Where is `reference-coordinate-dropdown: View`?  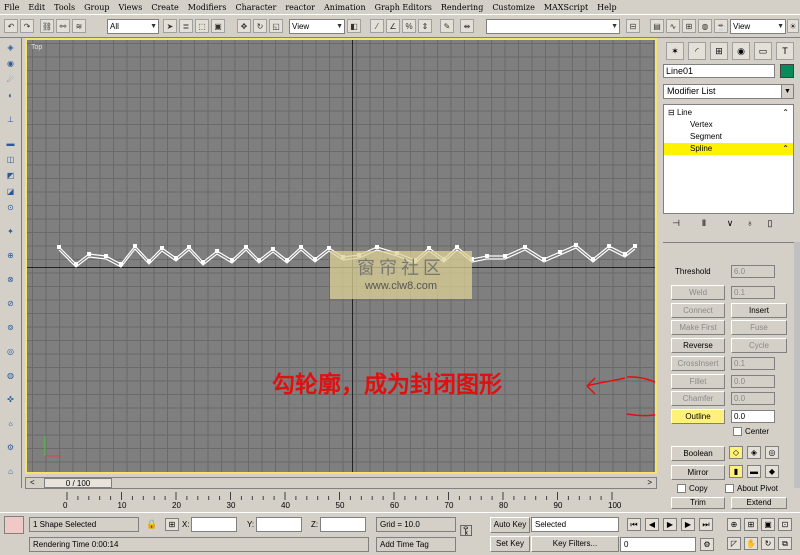 reference-coordinate-dropdown: View is located at coordinates (317, 26).